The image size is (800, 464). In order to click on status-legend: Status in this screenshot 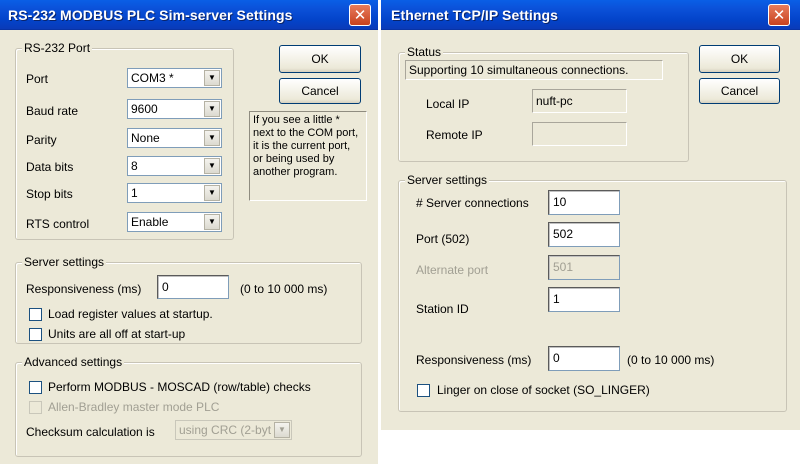, I will do `click(424, 52)`.